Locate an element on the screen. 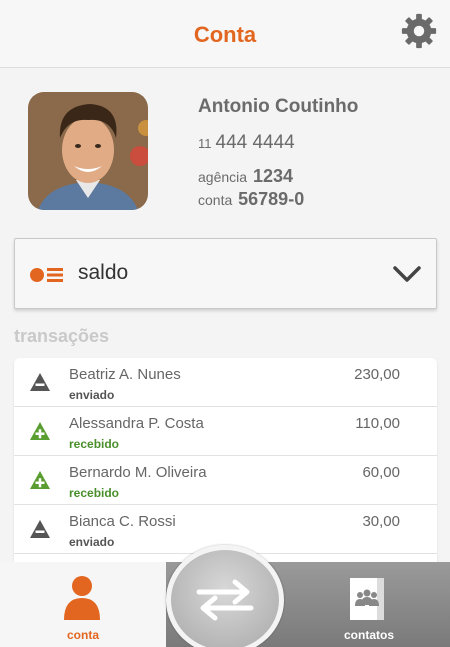 The image size is (450, 647). page-title: Conta is located at coordinates (225, 34).